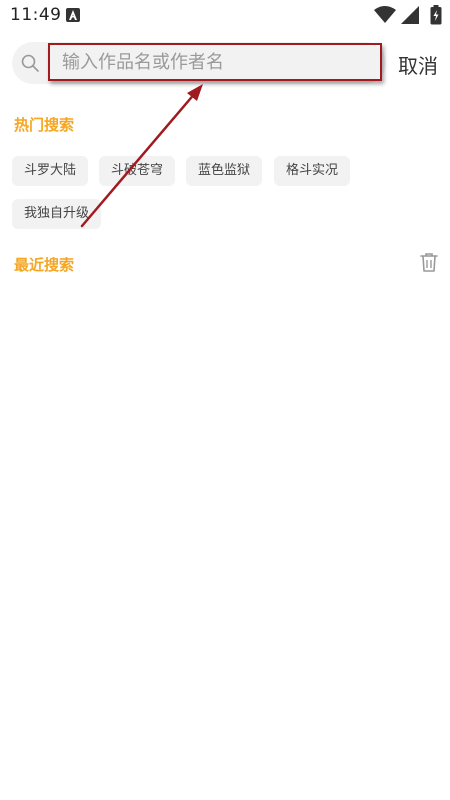 The image size is (450, 800). Describe the element at coordinates (30, 63) in the screenshot. I see `search-icon` at that location.